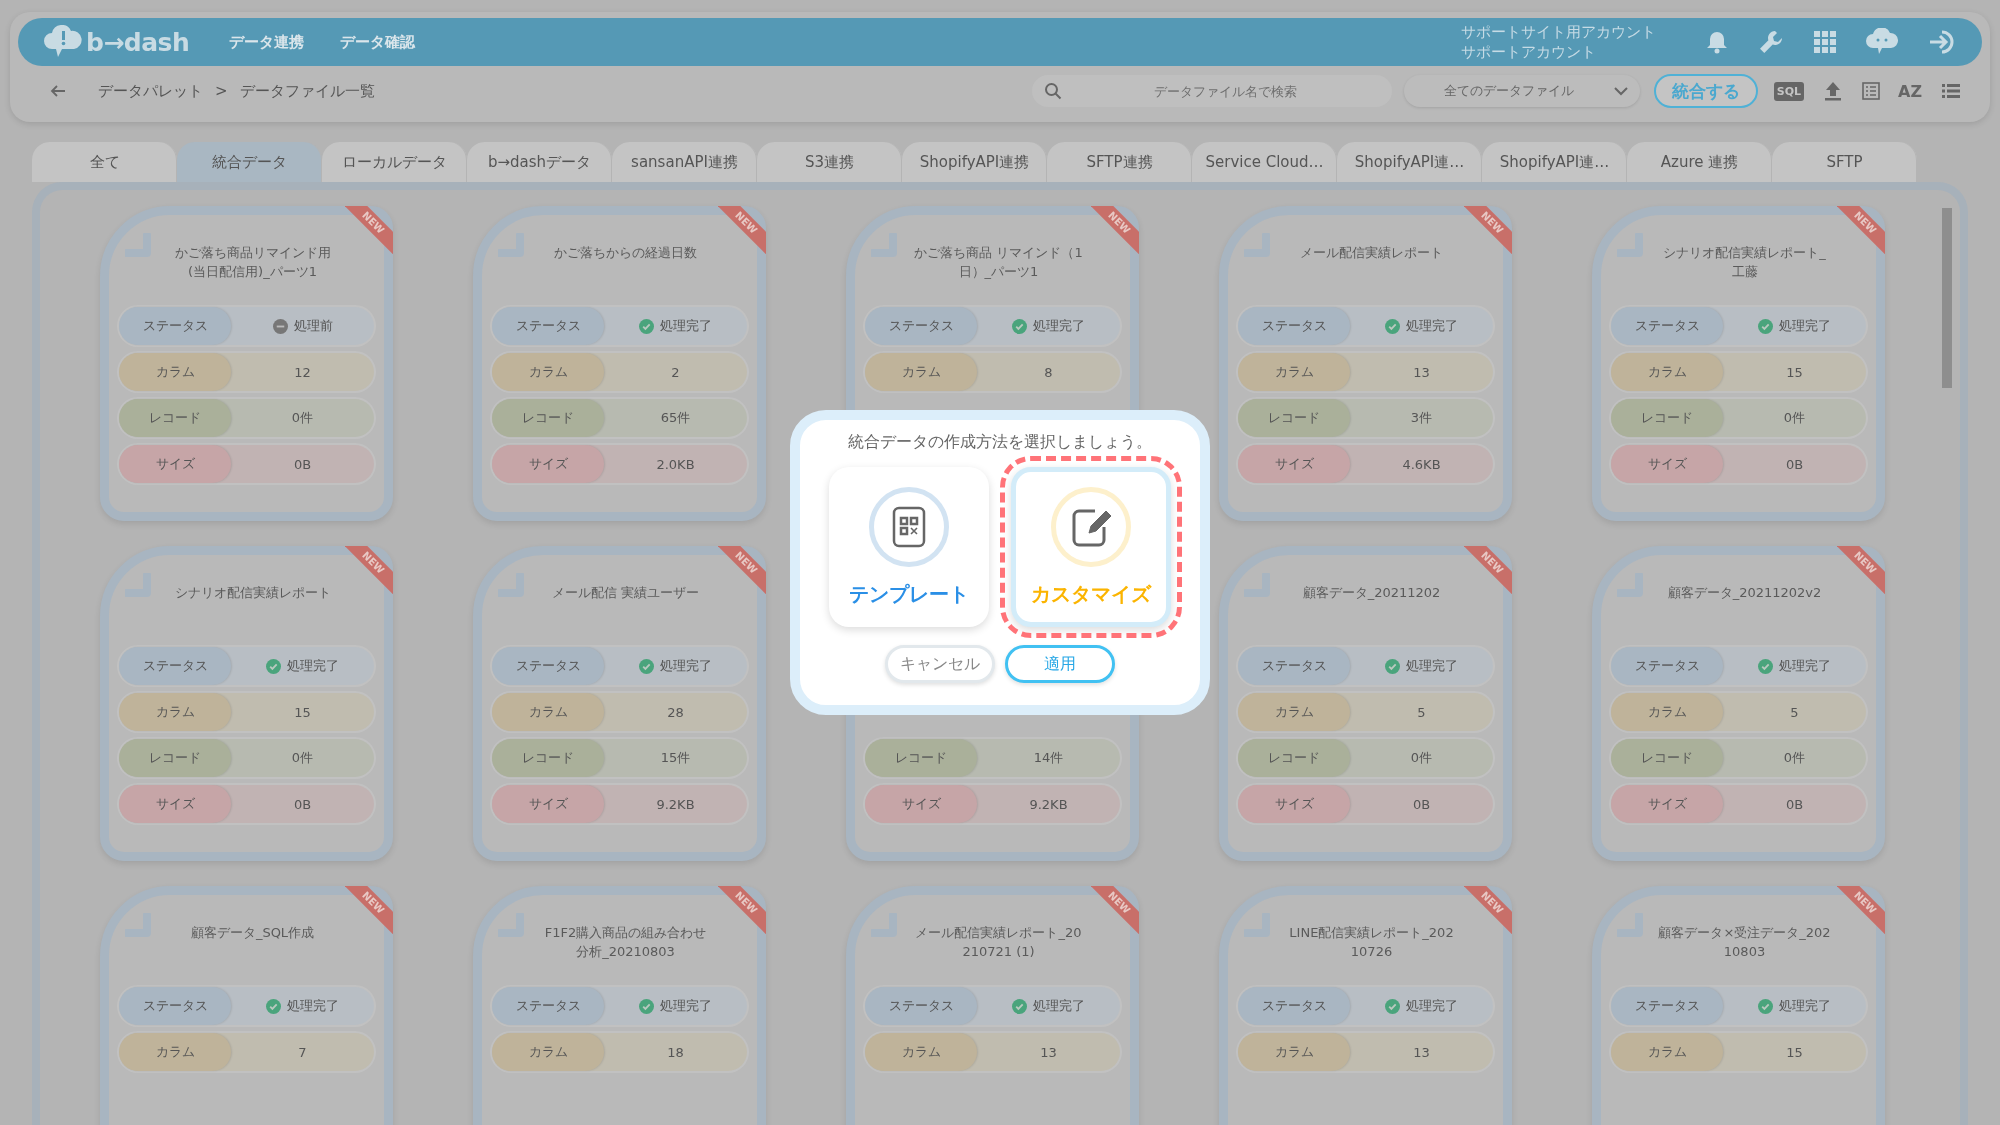 The width and height of the screenshot is (2000, 1125). What do you see at coordinates (998, 952) in the screenshot?
I see `file-title: 210721 (1)` at bounding box center [998, 952].